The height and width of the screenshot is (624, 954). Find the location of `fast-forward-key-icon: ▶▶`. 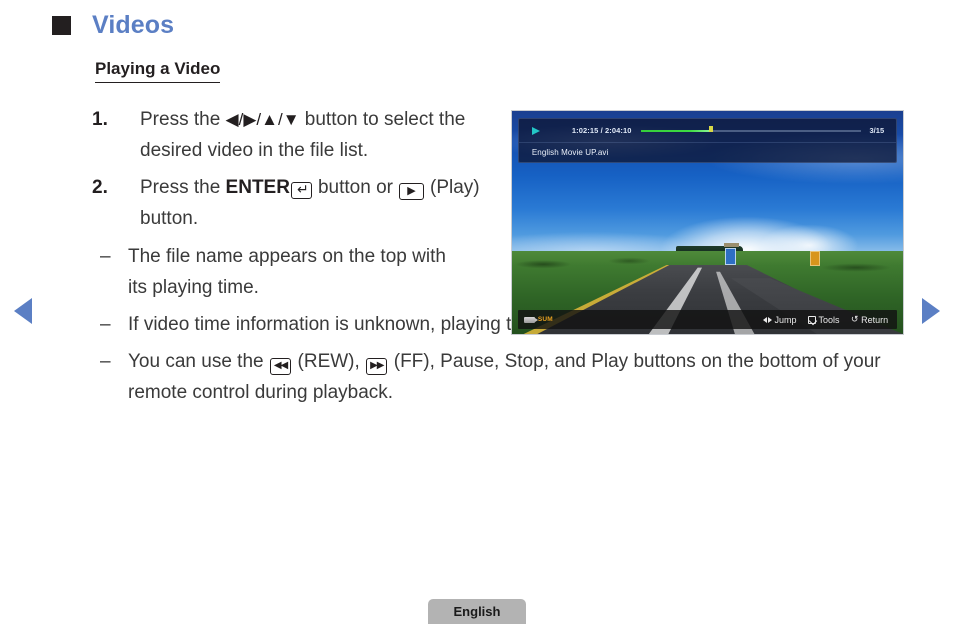

fast-forward-key-icon: ▶▶ is located at coordinates (377, 366).